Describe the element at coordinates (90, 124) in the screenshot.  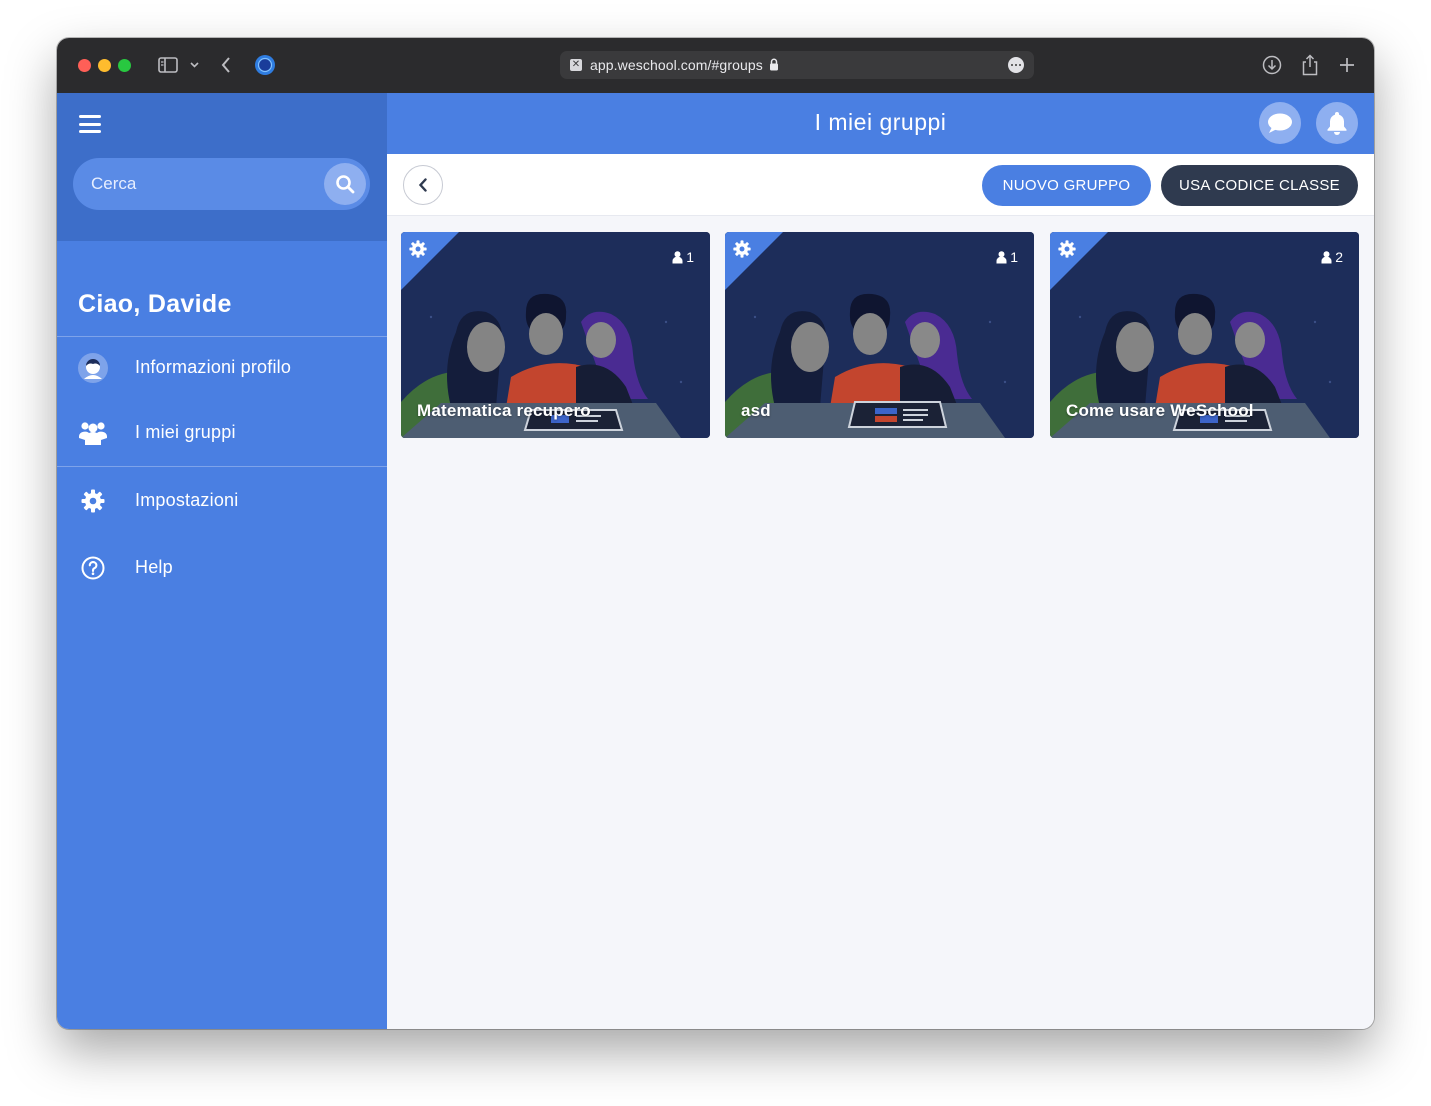
I see `hamburger-menu-icon` at that location.